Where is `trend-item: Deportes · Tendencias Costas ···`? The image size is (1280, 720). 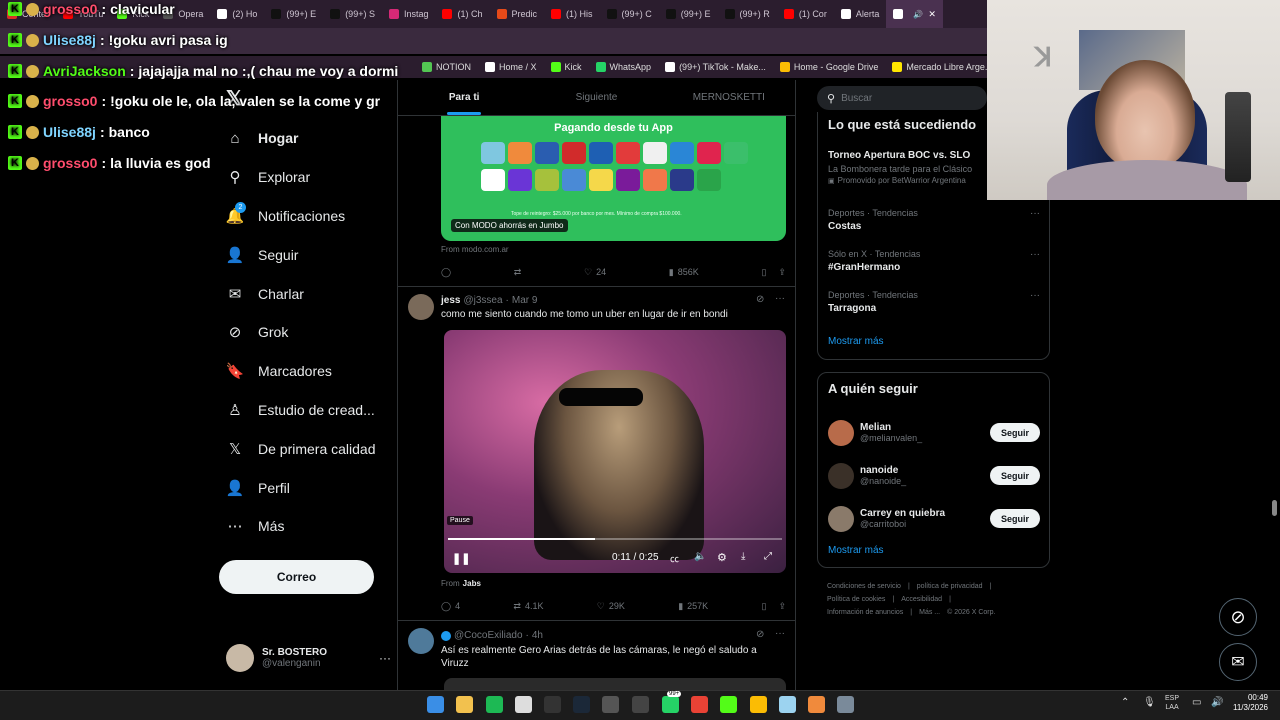
trend-item: Deportes · Tendencias Costas ··· is located at coordinates (934, 228).